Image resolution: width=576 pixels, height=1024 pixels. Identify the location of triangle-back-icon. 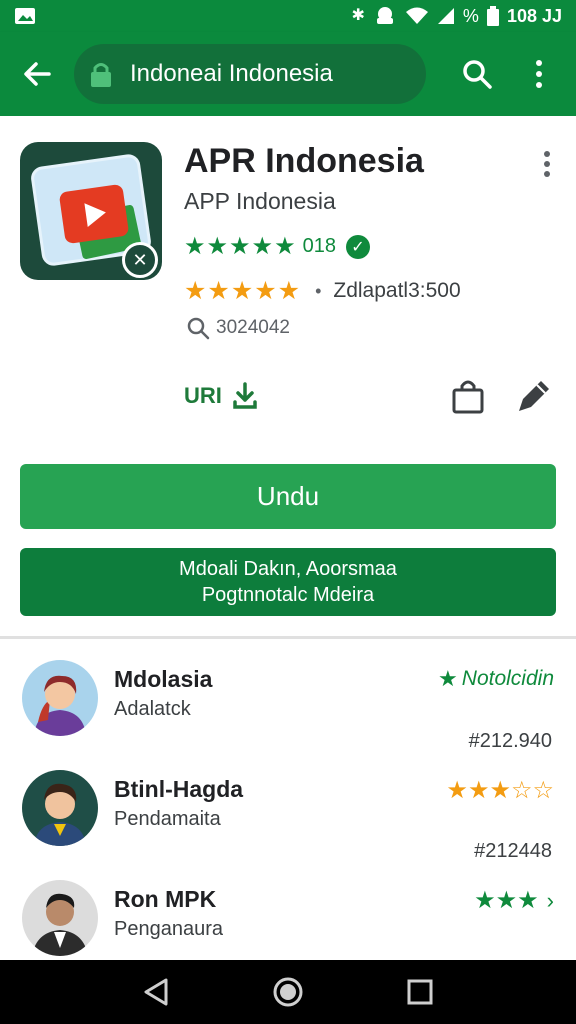
(156, 992).